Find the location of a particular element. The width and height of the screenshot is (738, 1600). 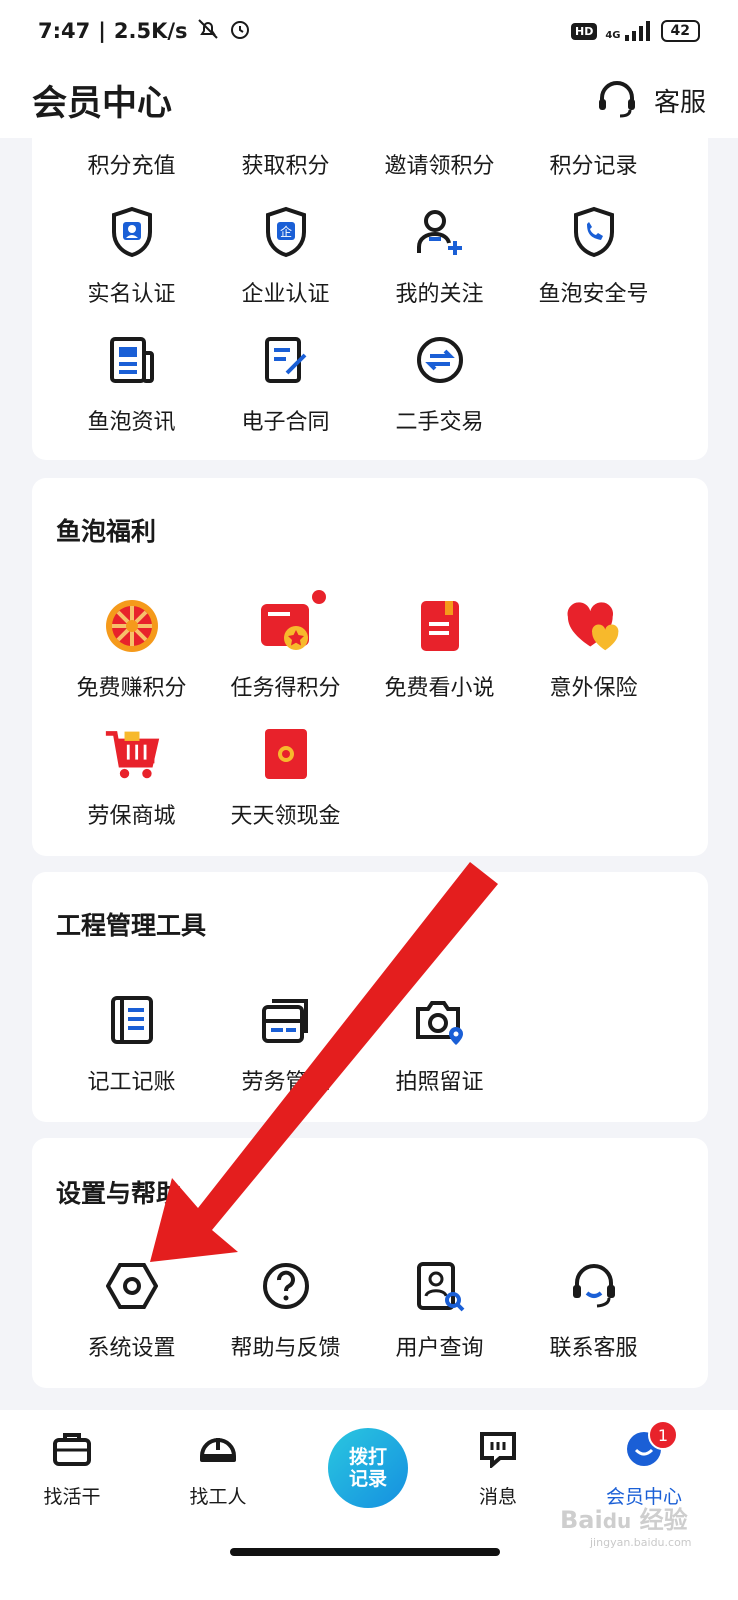

new-dot is located at coordinates (318, 597).